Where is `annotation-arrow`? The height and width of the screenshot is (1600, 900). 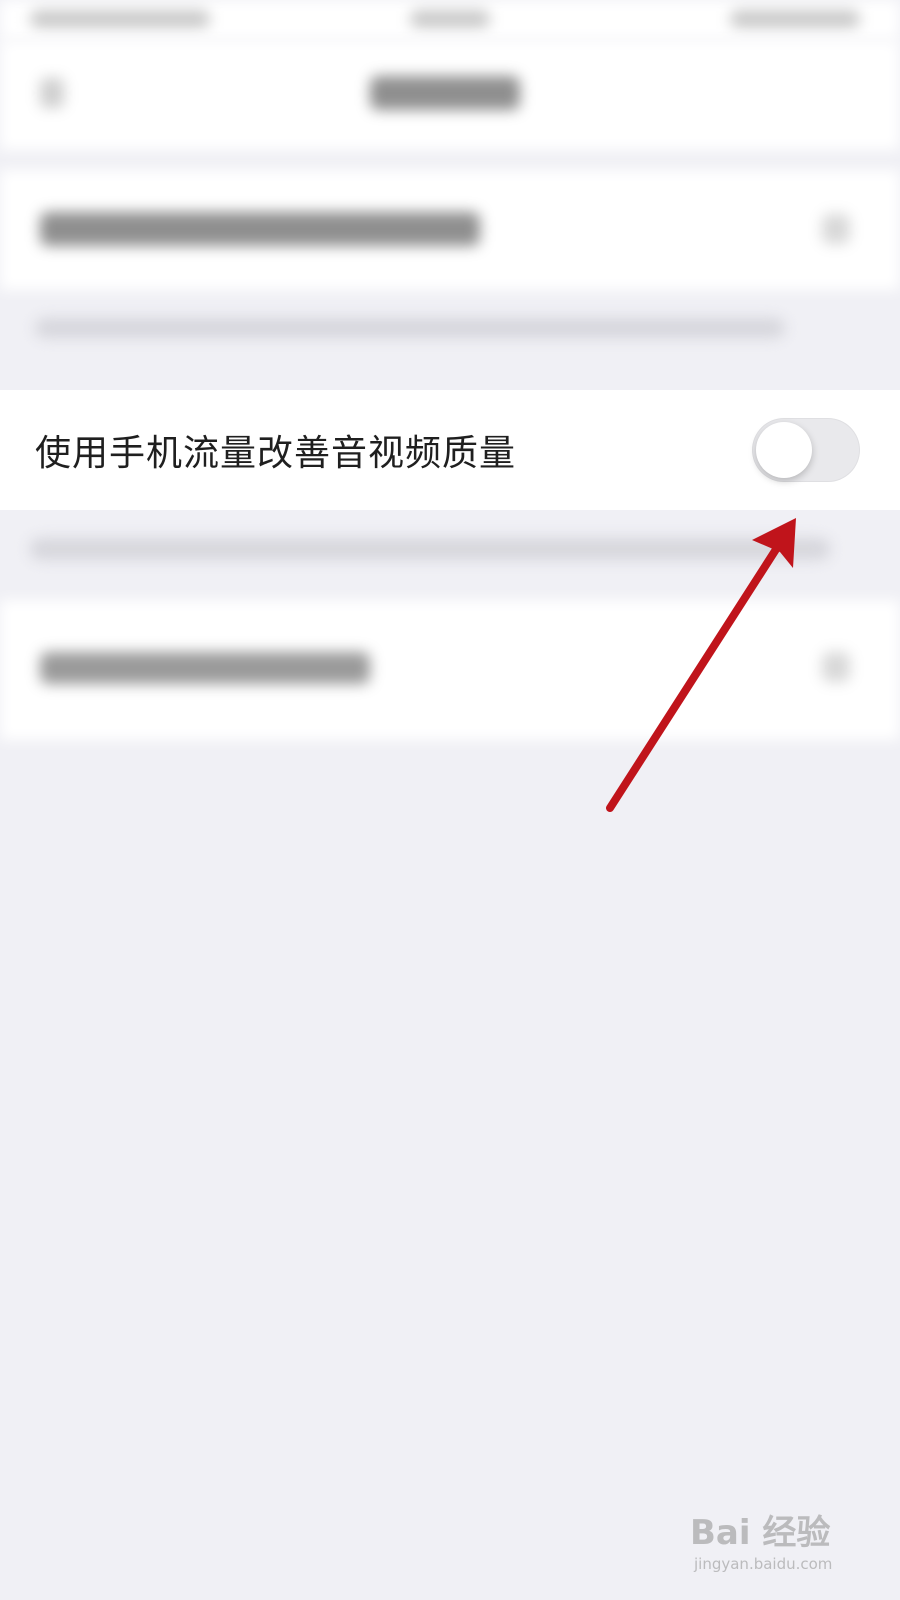
annotation-arrow is located at coordinates (701, 665).